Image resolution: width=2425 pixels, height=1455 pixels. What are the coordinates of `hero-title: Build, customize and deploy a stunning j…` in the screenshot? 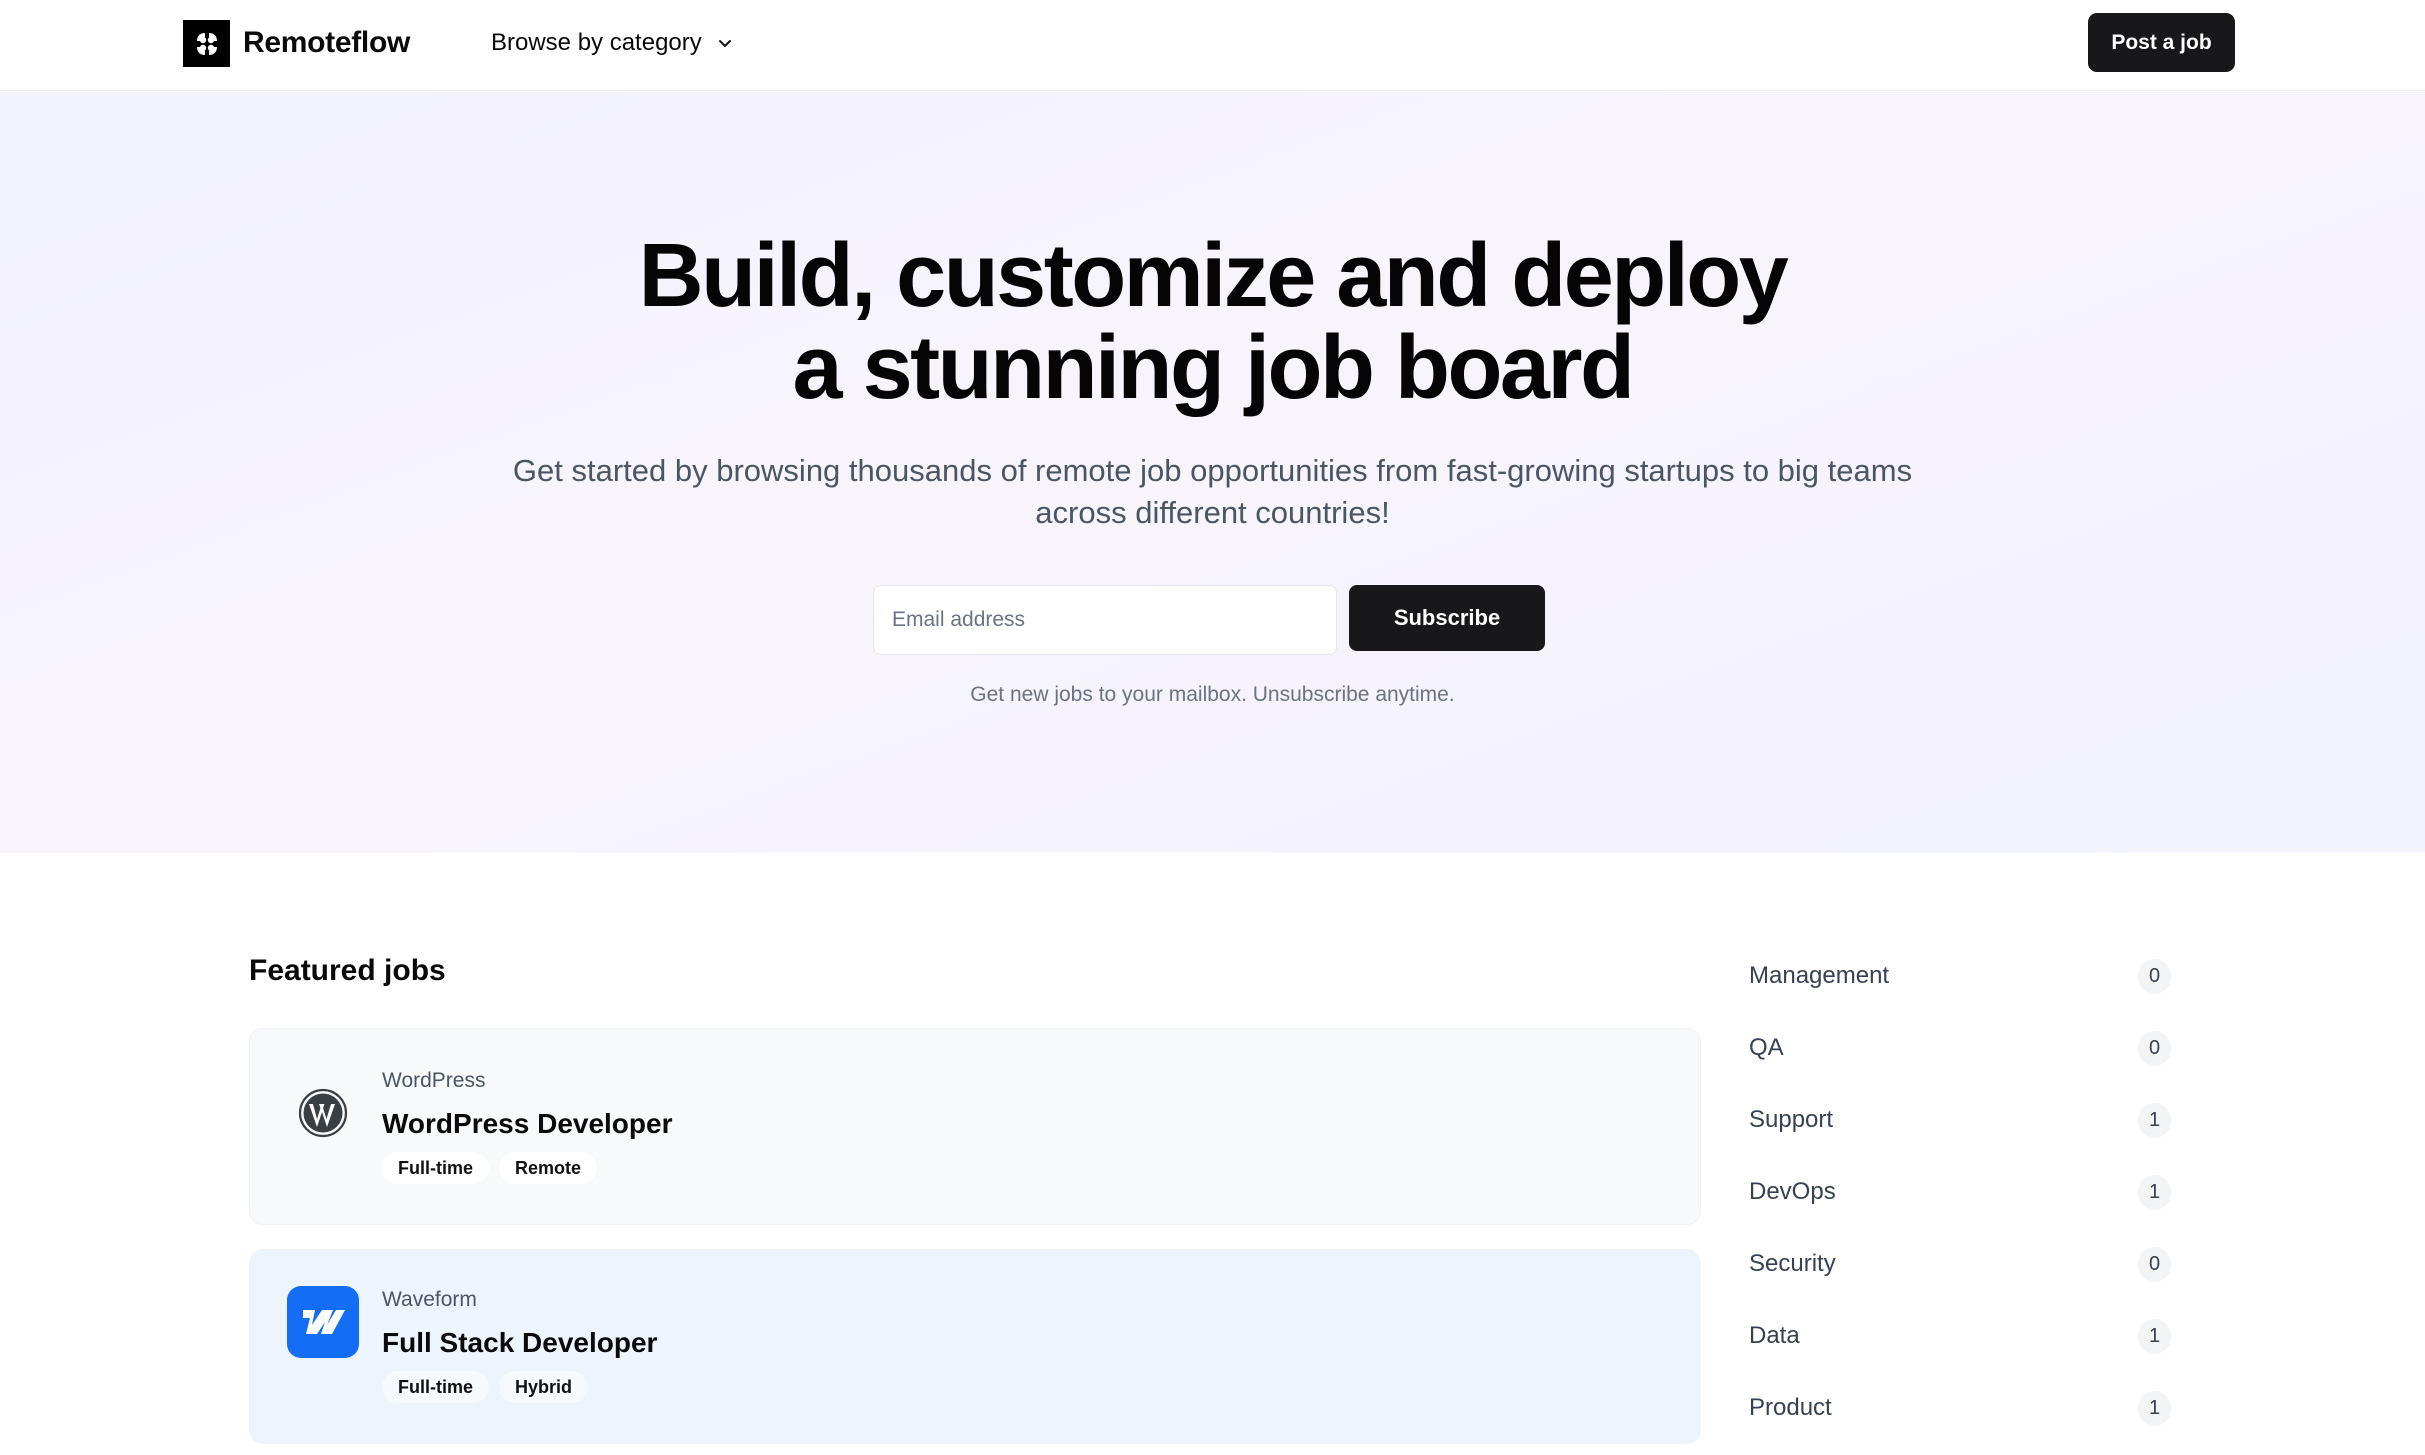 It's located at (1212, 322).